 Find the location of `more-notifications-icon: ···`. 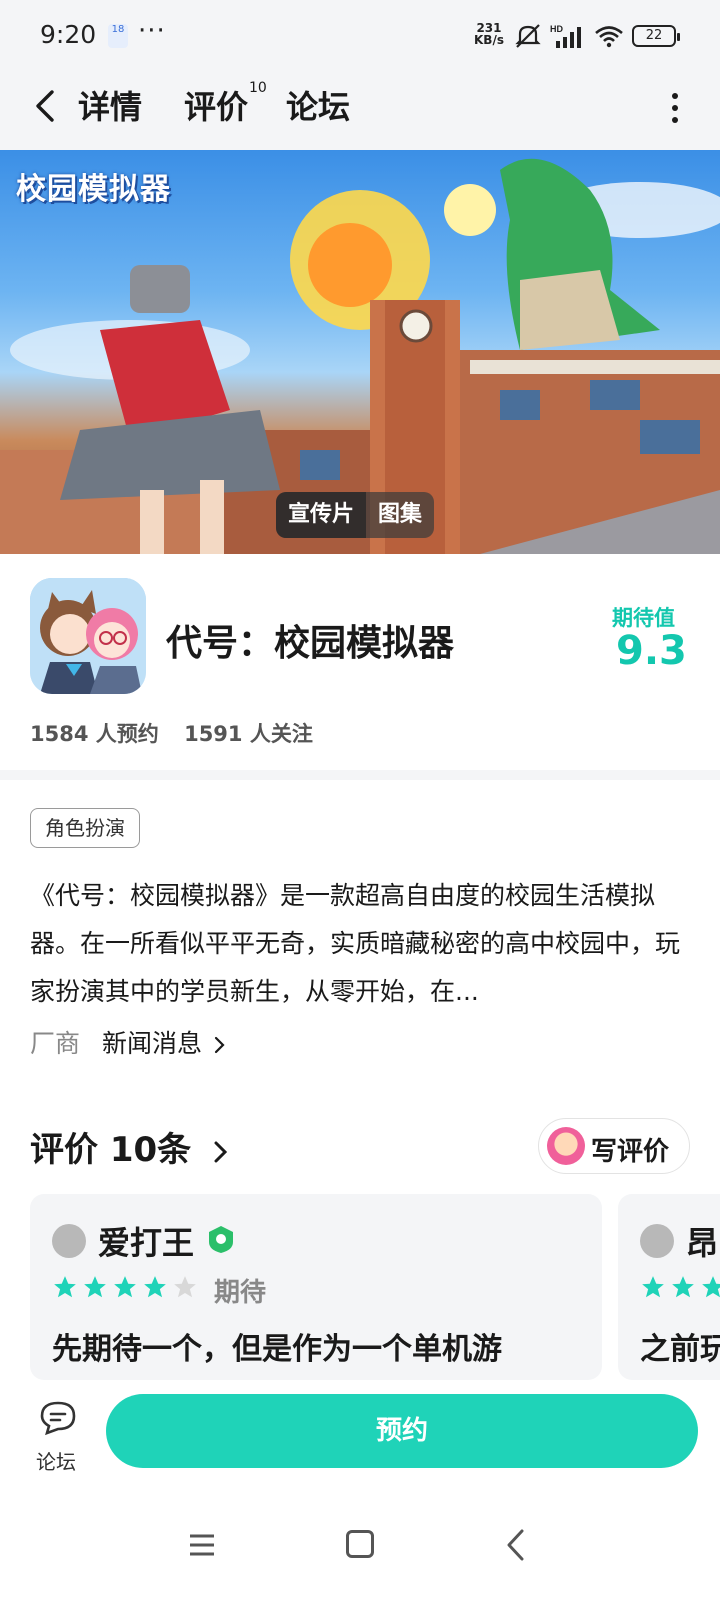

more-notifications-icon: ··· is located at coordinates (152, 31).